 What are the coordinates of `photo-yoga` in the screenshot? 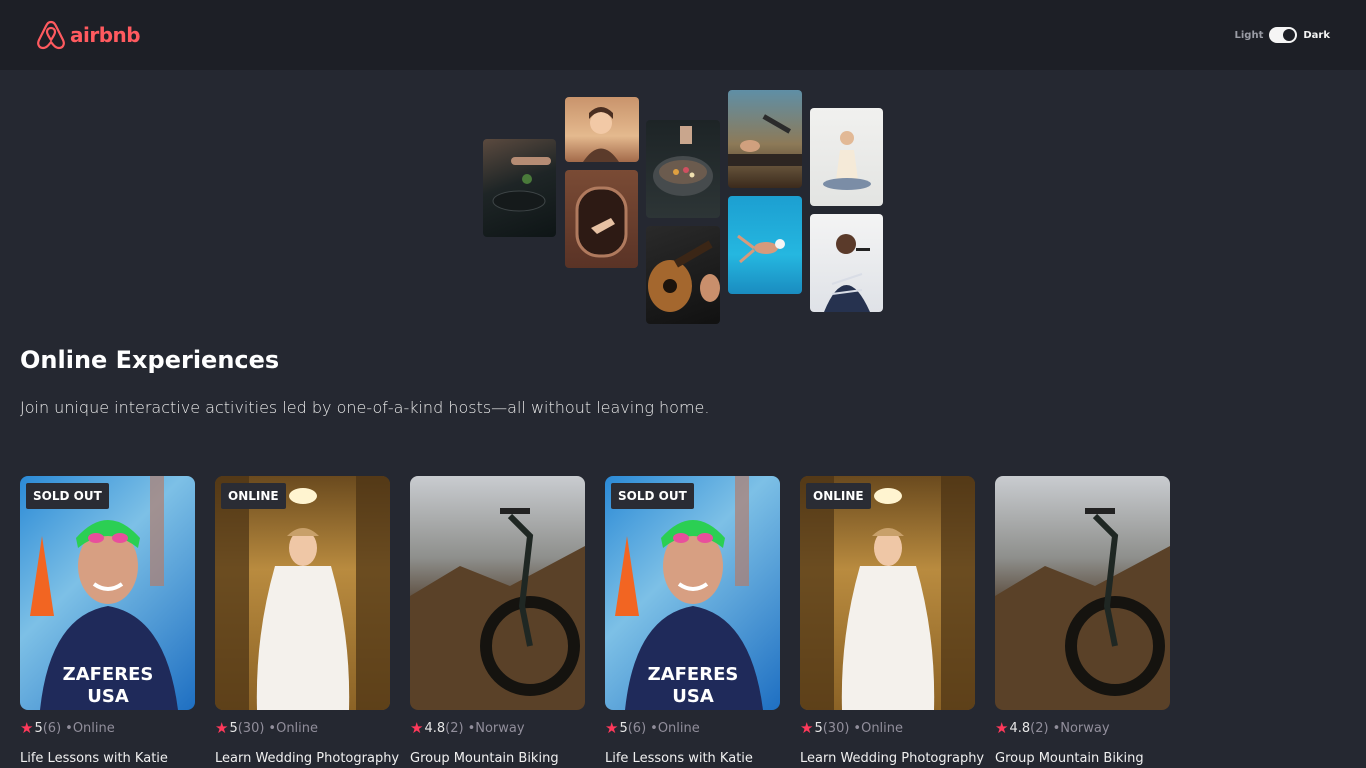 It's located at (846, 157).